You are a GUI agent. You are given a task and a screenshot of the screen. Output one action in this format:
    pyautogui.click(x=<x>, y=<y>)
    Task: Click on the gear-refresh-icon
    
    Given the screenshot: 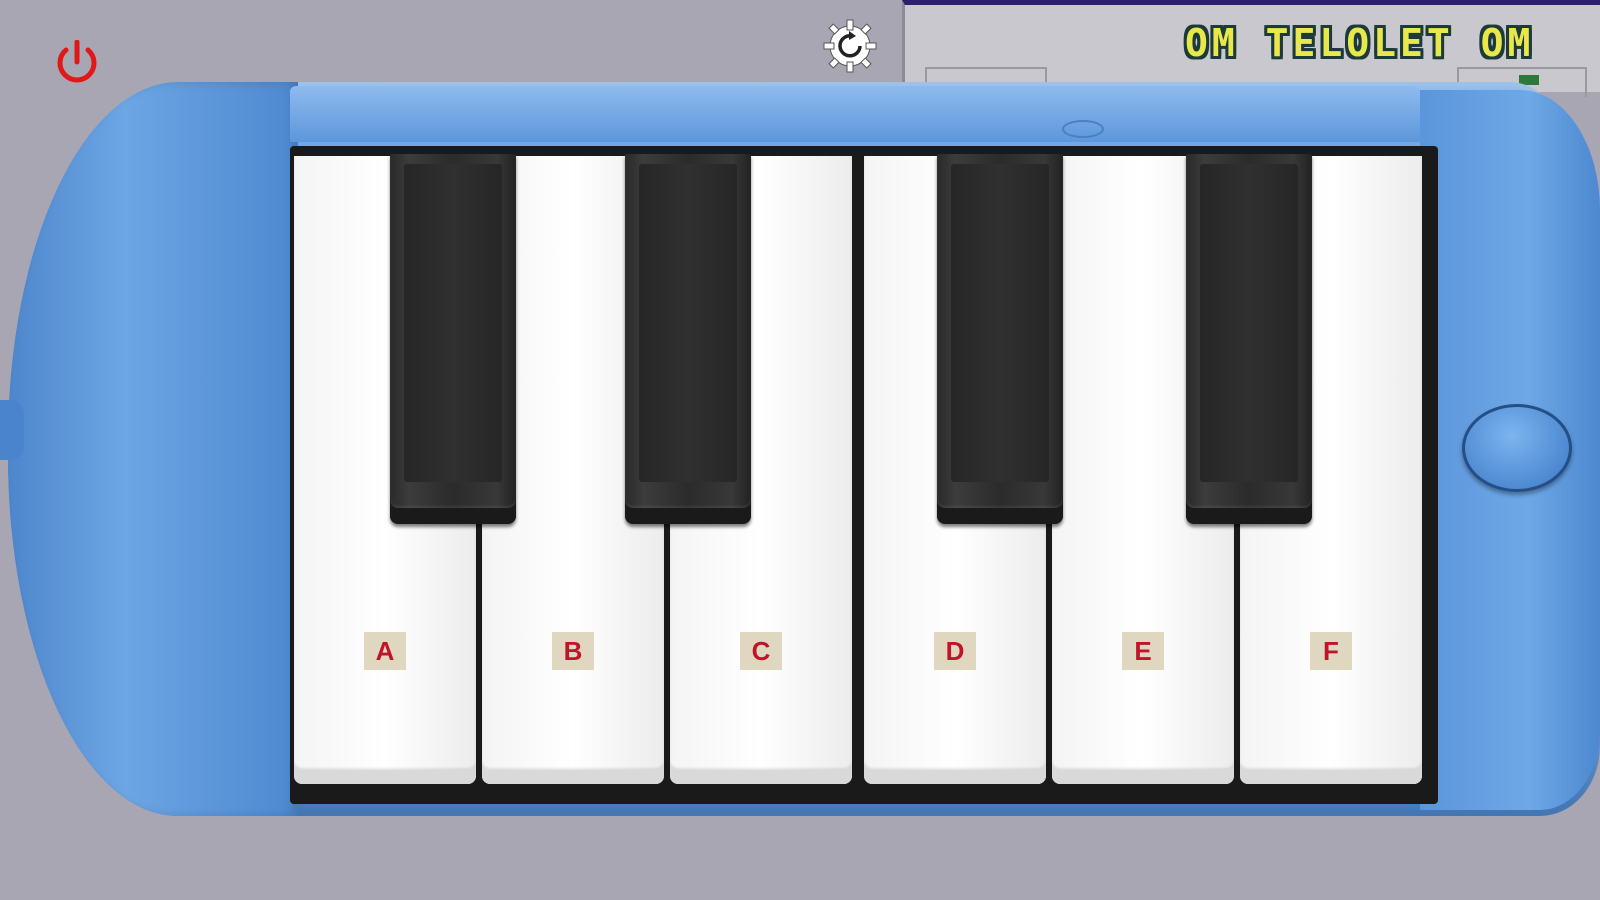 What is the action you would take?
    pyautogui.click(x=850, y=46)
    